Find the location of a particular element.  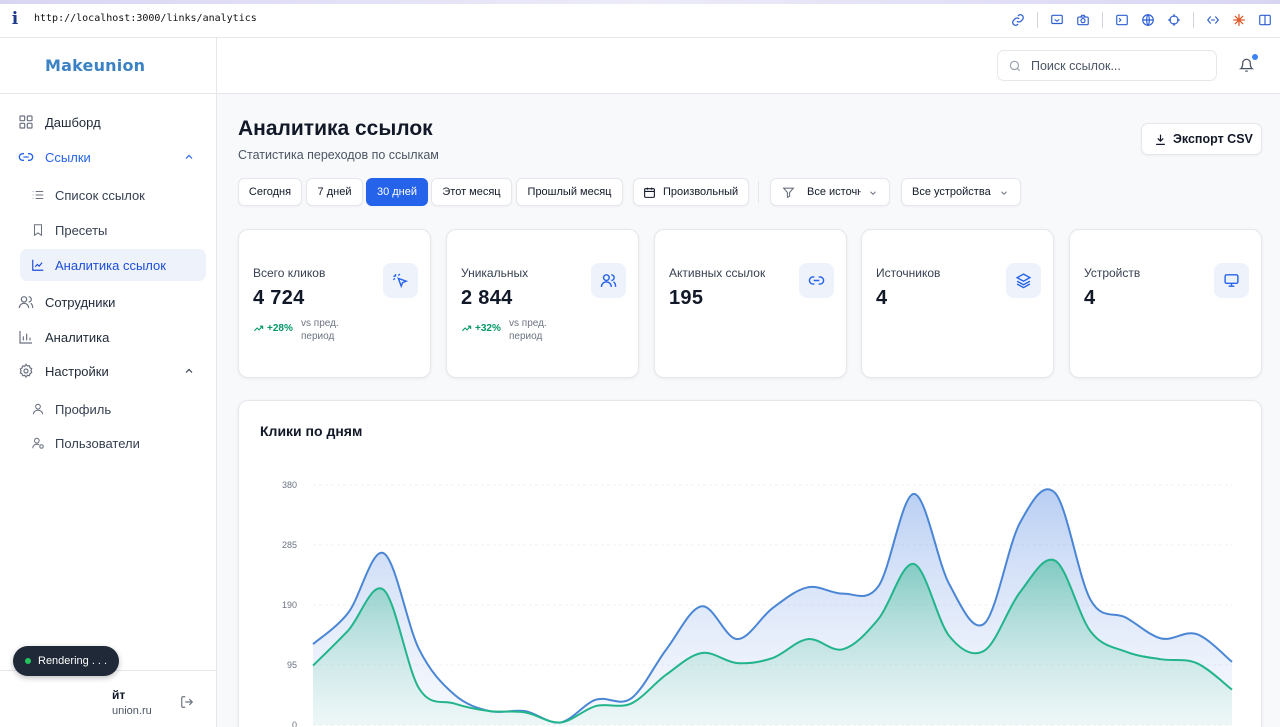

filter-this-month: Этот месяц is located at coordinates (471, 192).